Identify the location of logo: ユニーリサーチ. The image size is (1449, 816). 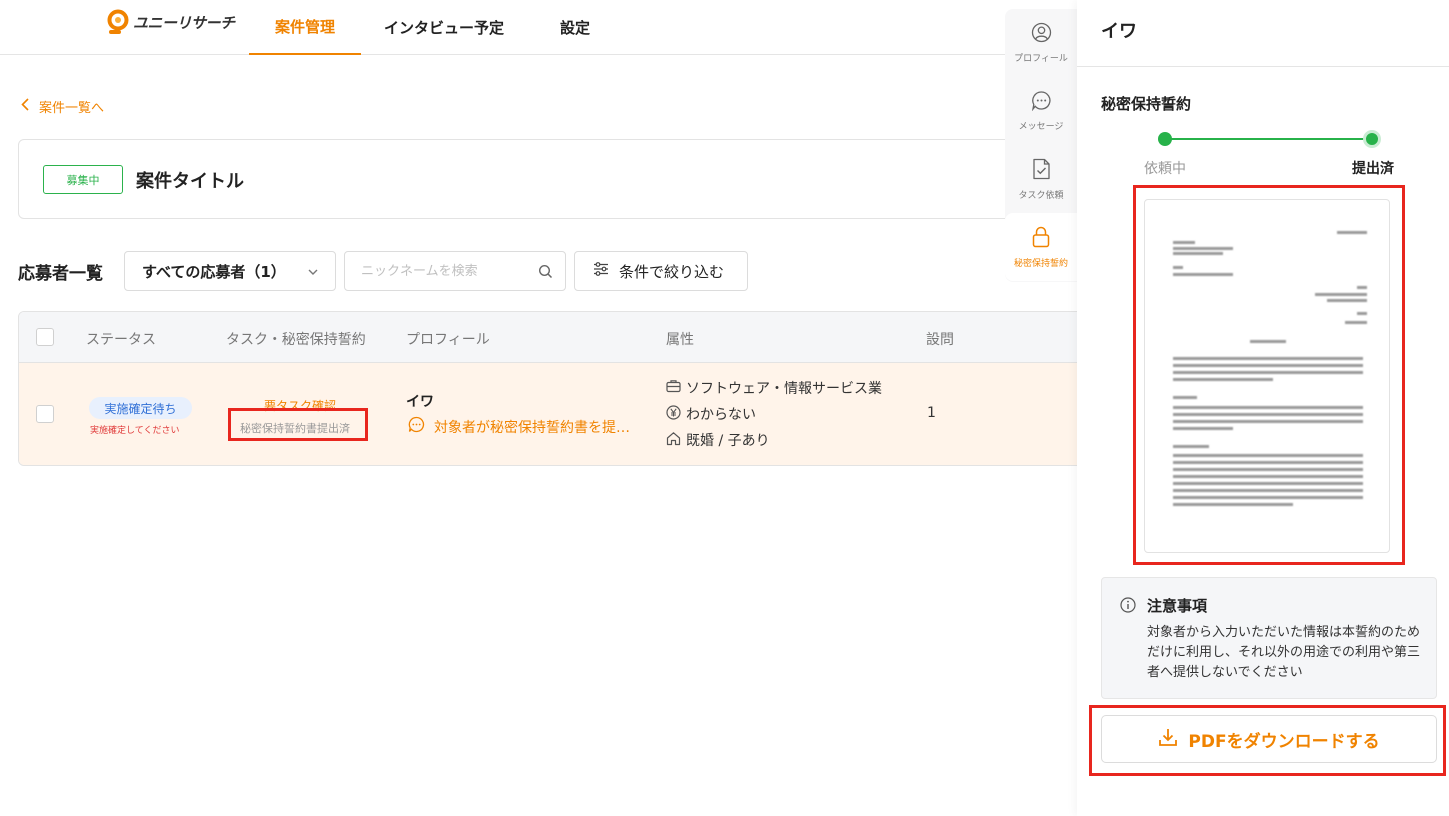
(171, 22).